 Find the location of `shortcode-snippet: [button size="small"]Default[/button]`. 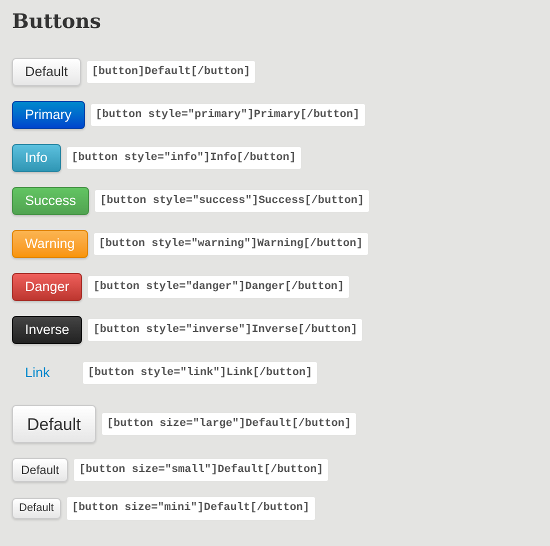

shortcode-snippet: [button size="small"]Default[/button] is located at coordinates (201, 470).